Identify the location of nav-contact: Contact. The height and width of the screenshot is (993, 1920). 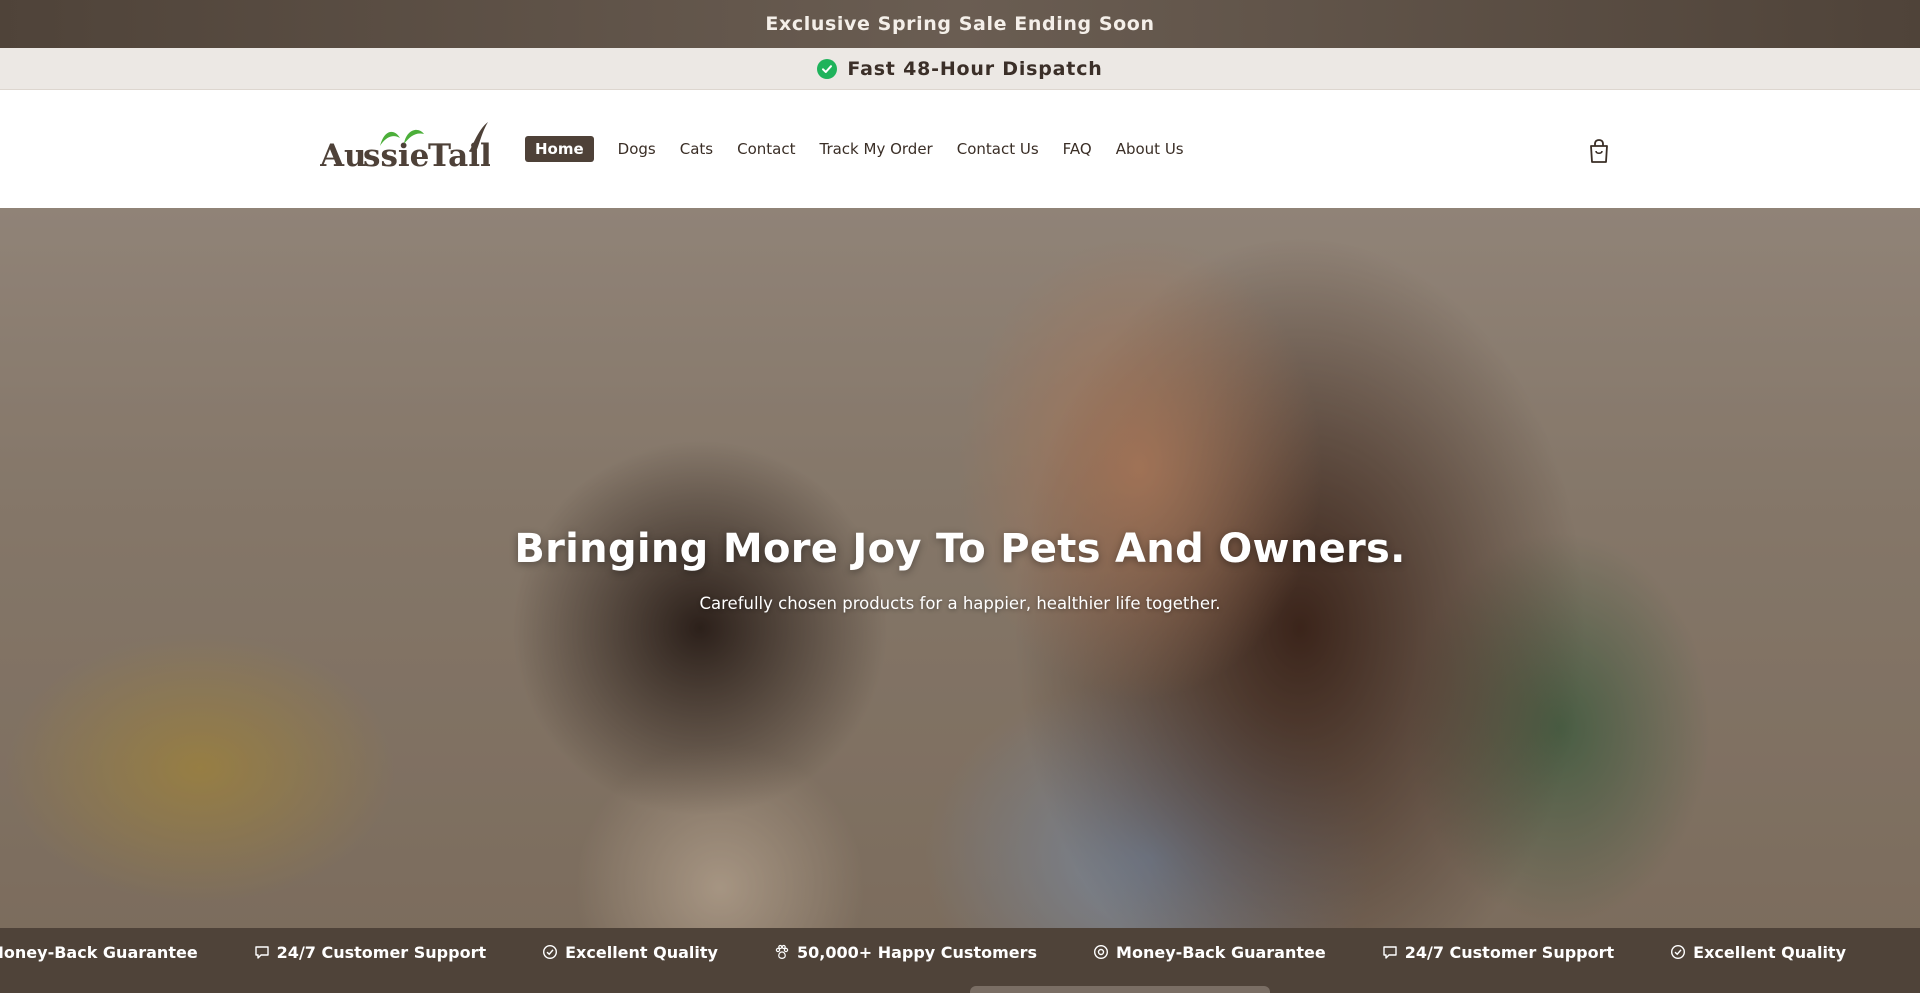
(766, 149).